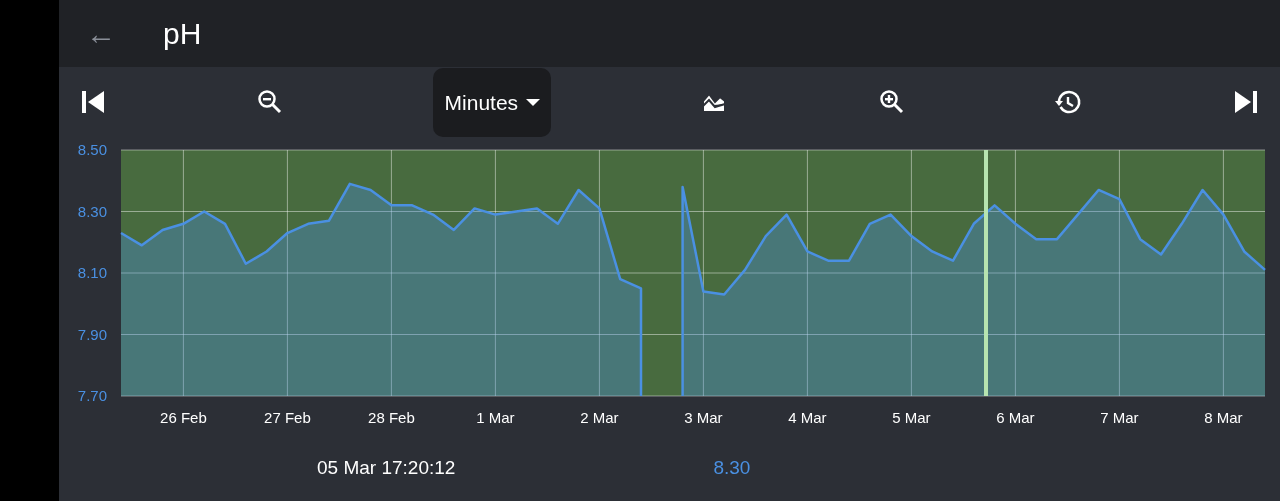  Describe the element at coordinates (182, 33) in the screenshot. I see `page-title: pH` at that location.